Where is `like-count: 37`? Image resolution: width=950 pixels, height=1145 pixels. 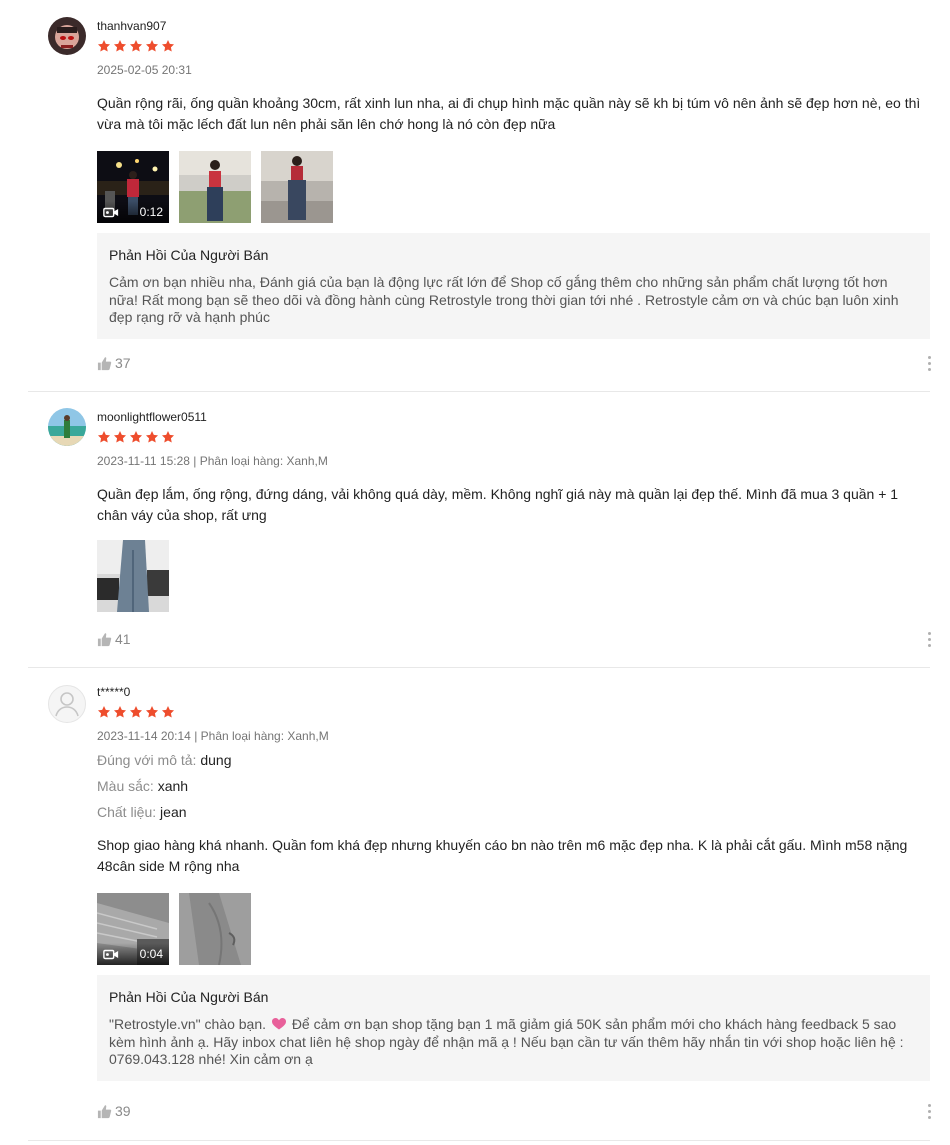
like-count: 37 is located at coordinates (123, 363).